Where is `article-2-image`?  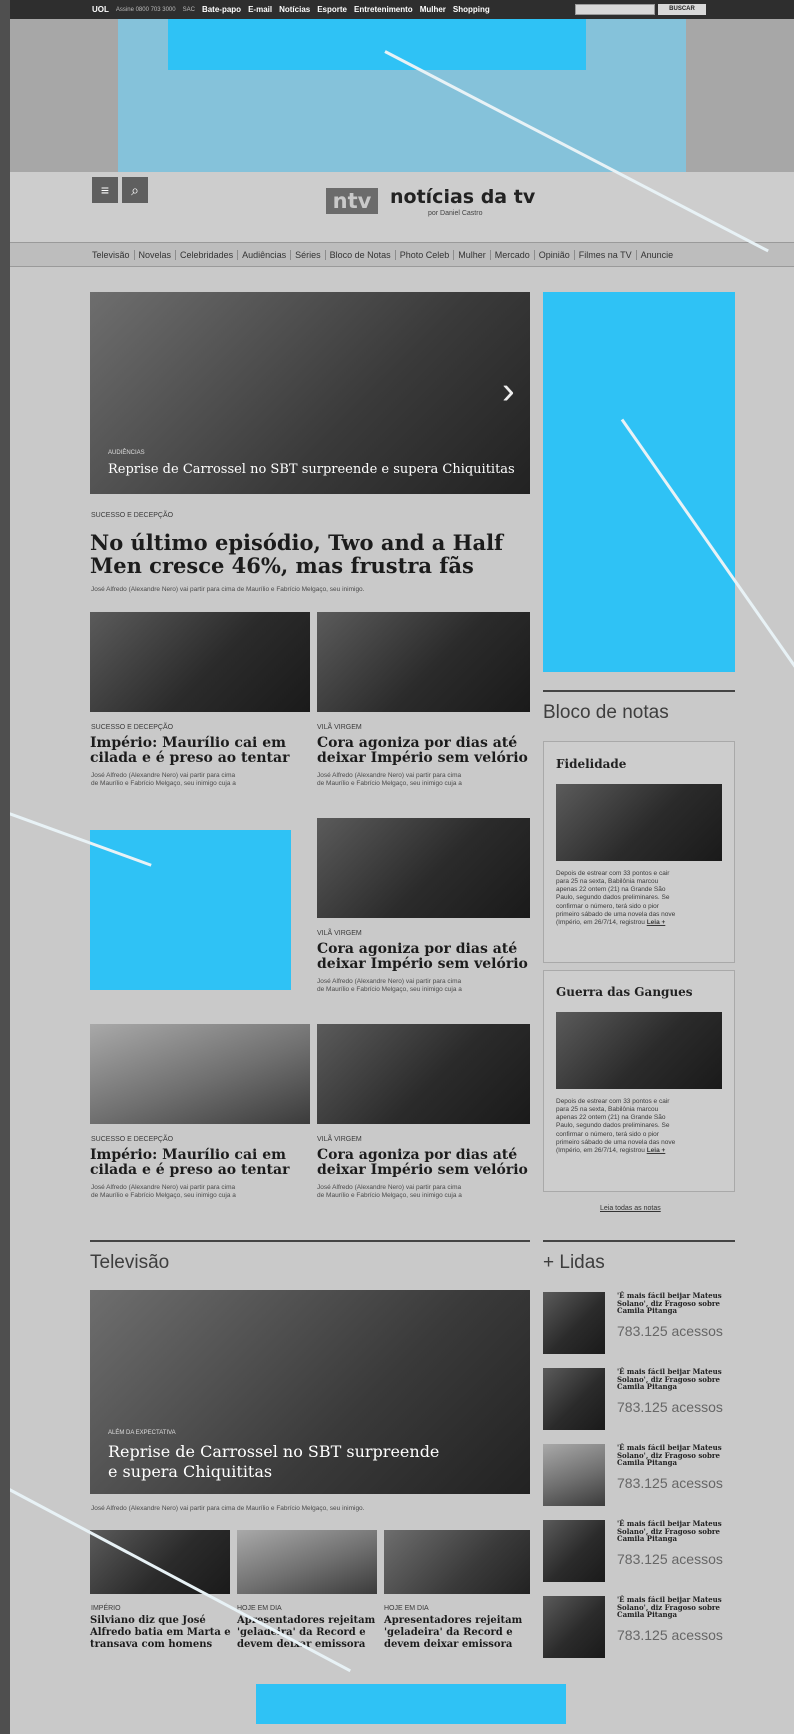 article-2-image is located at coordinates (423, 662).